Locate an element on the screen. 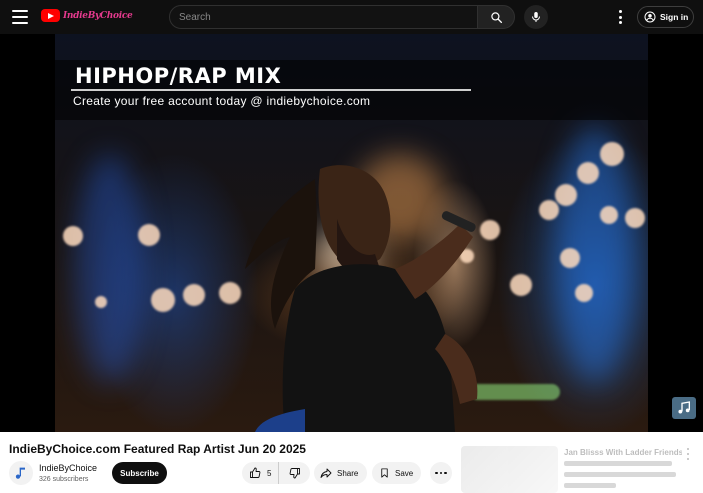 This screenshot has width=703, height=493. like-button: 5 is located at coordinates (260, 473).